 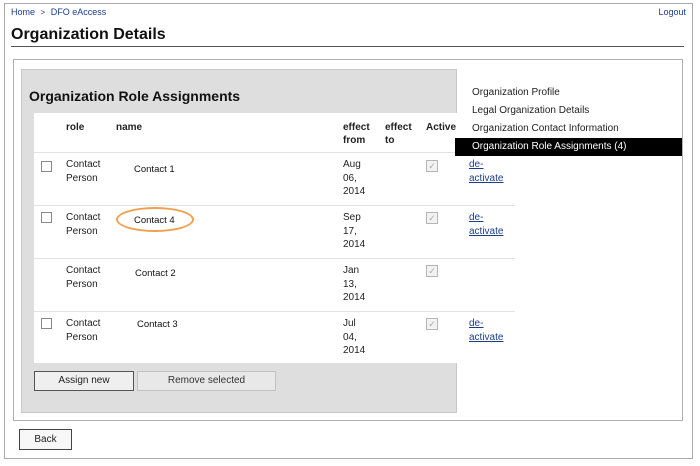 What do you see at coordinates (347, 46) in the screenshot?
I see `title-divider` at bounding box center [347, 46].